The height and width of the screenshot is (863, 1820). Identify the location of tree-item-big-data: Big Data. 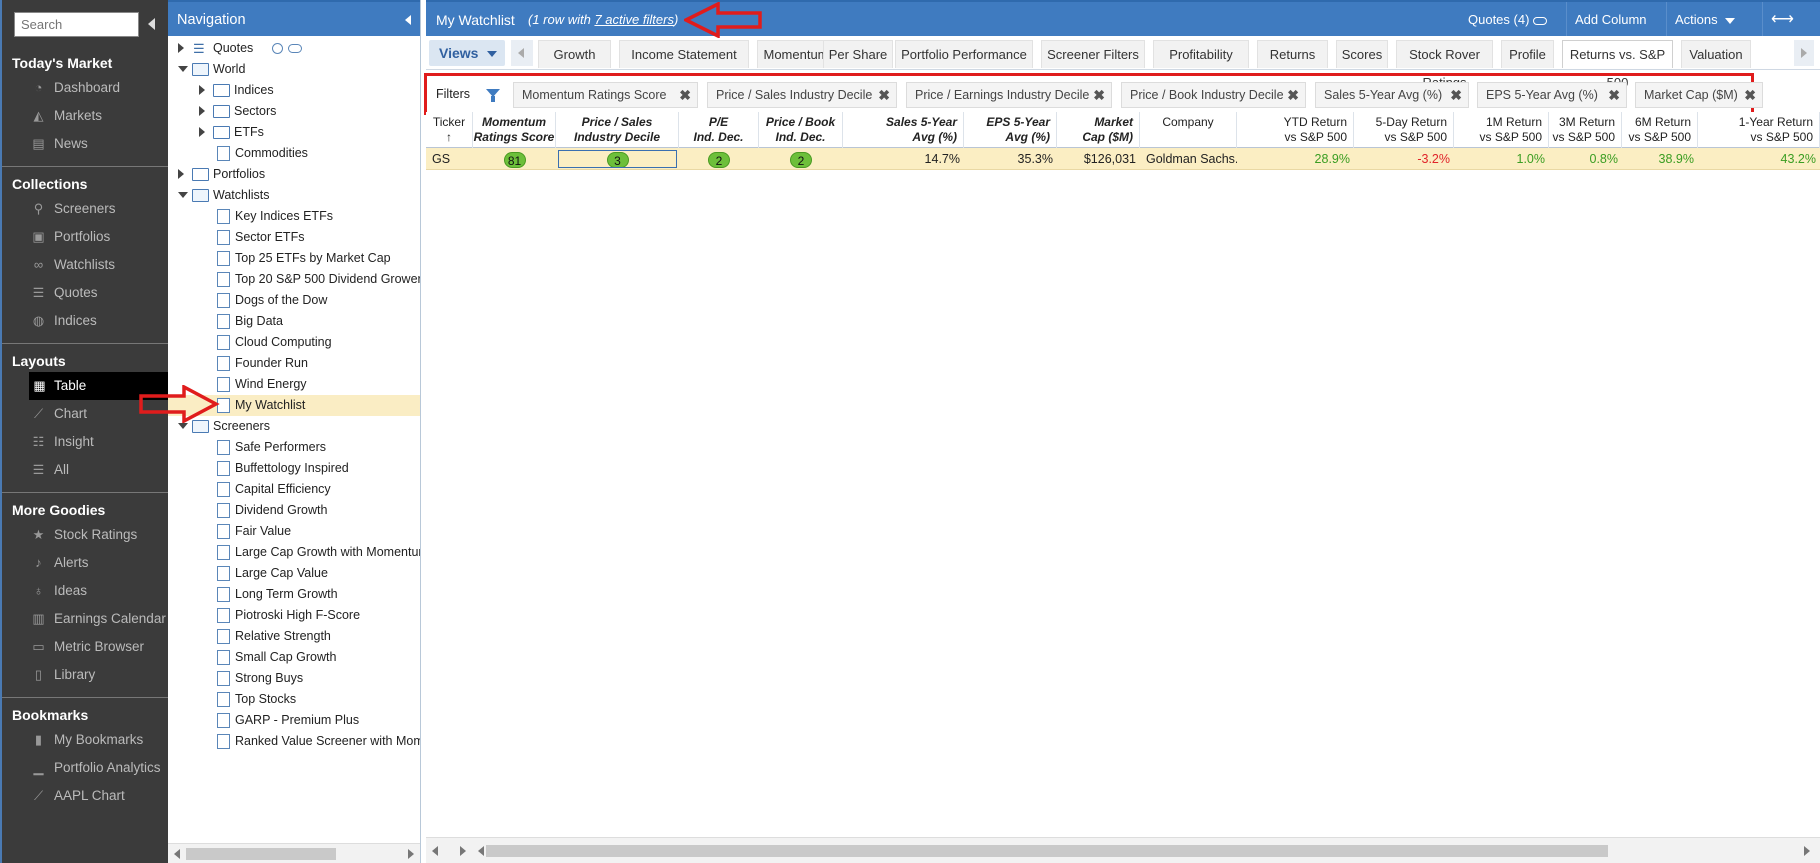
(294, 321).